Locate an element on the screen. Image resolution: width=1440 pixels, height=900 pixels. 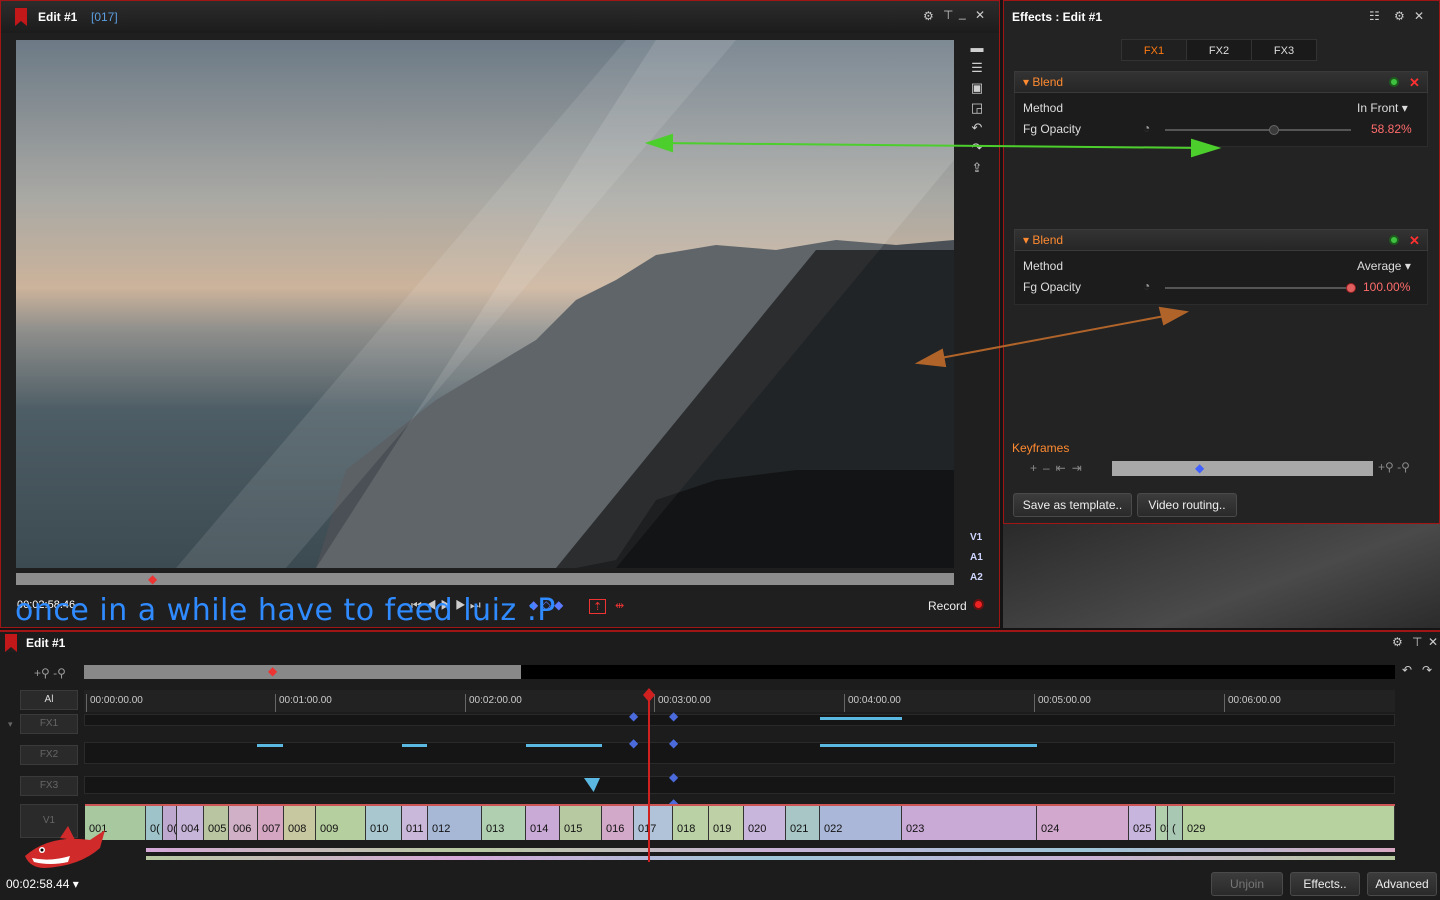
bookmark-icon is located at coordinates (11, 643).